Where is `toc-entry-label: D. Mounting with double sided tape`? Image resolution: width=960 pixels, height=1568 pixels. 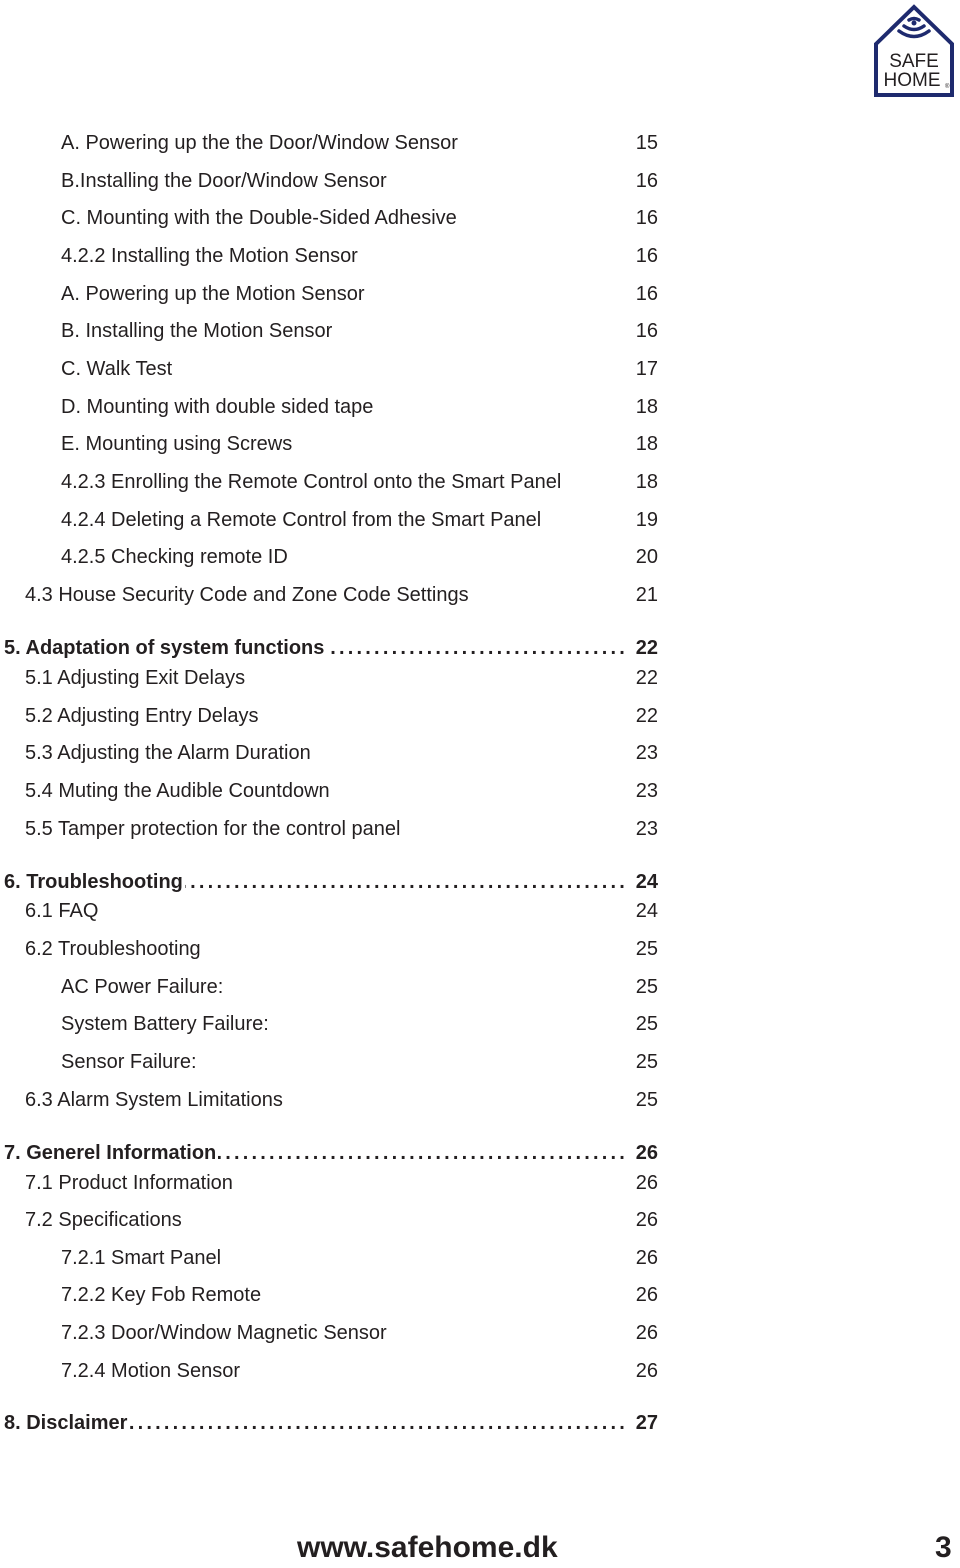 toc-entry-label: D. Mounting with double sided tape is located at coordinates (217, 407).